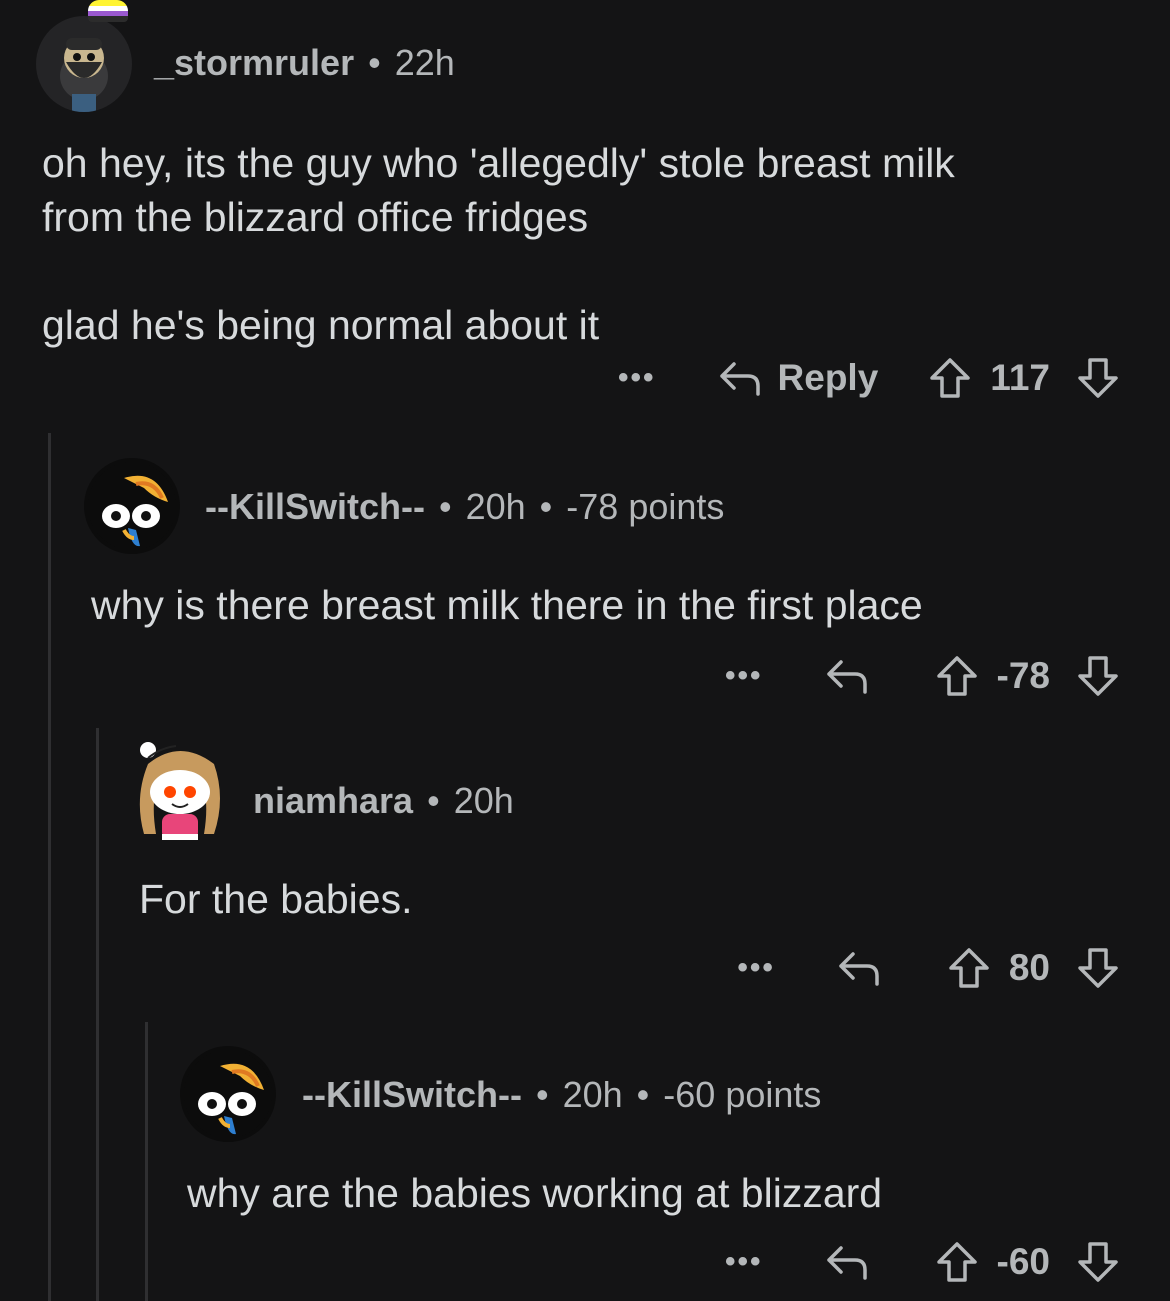 This screenshot has width=1170, height=1301. What do you see at coordinates (742, 1094) in the screenshot?
I see `points-label: -60 points` at bounding box center [742, 1094].